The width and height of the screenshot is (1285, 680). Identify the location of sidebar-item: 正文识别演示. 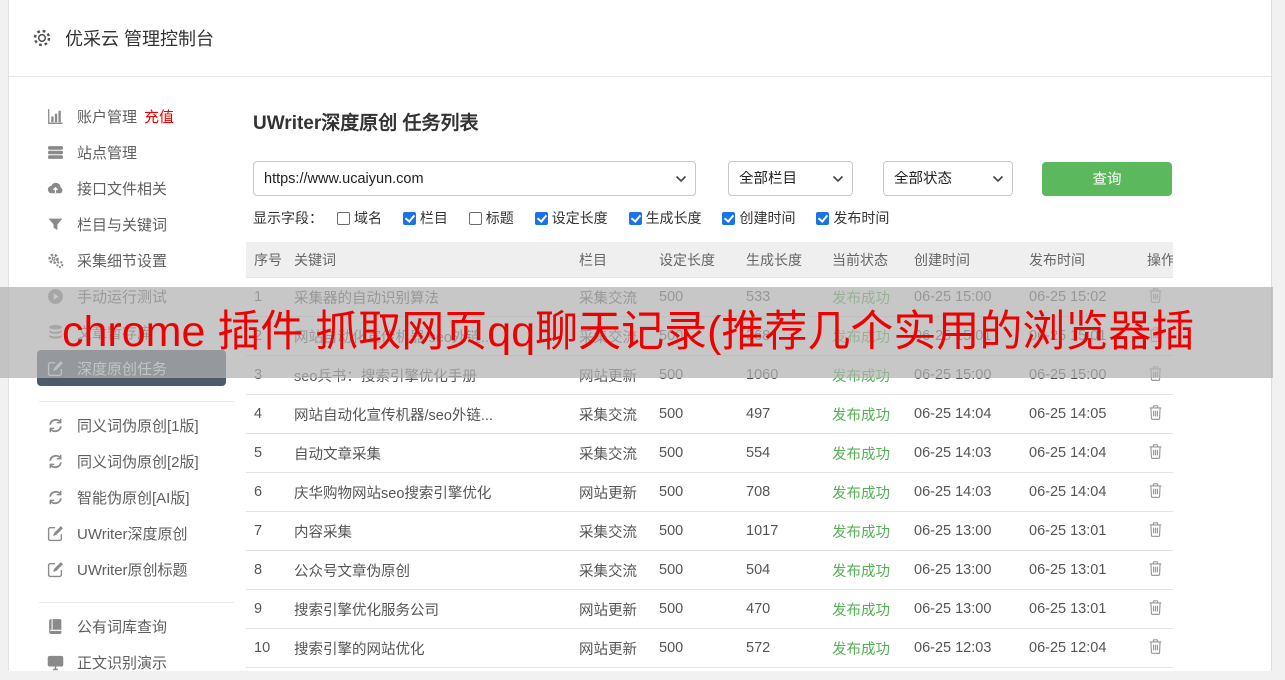
(131, 662).